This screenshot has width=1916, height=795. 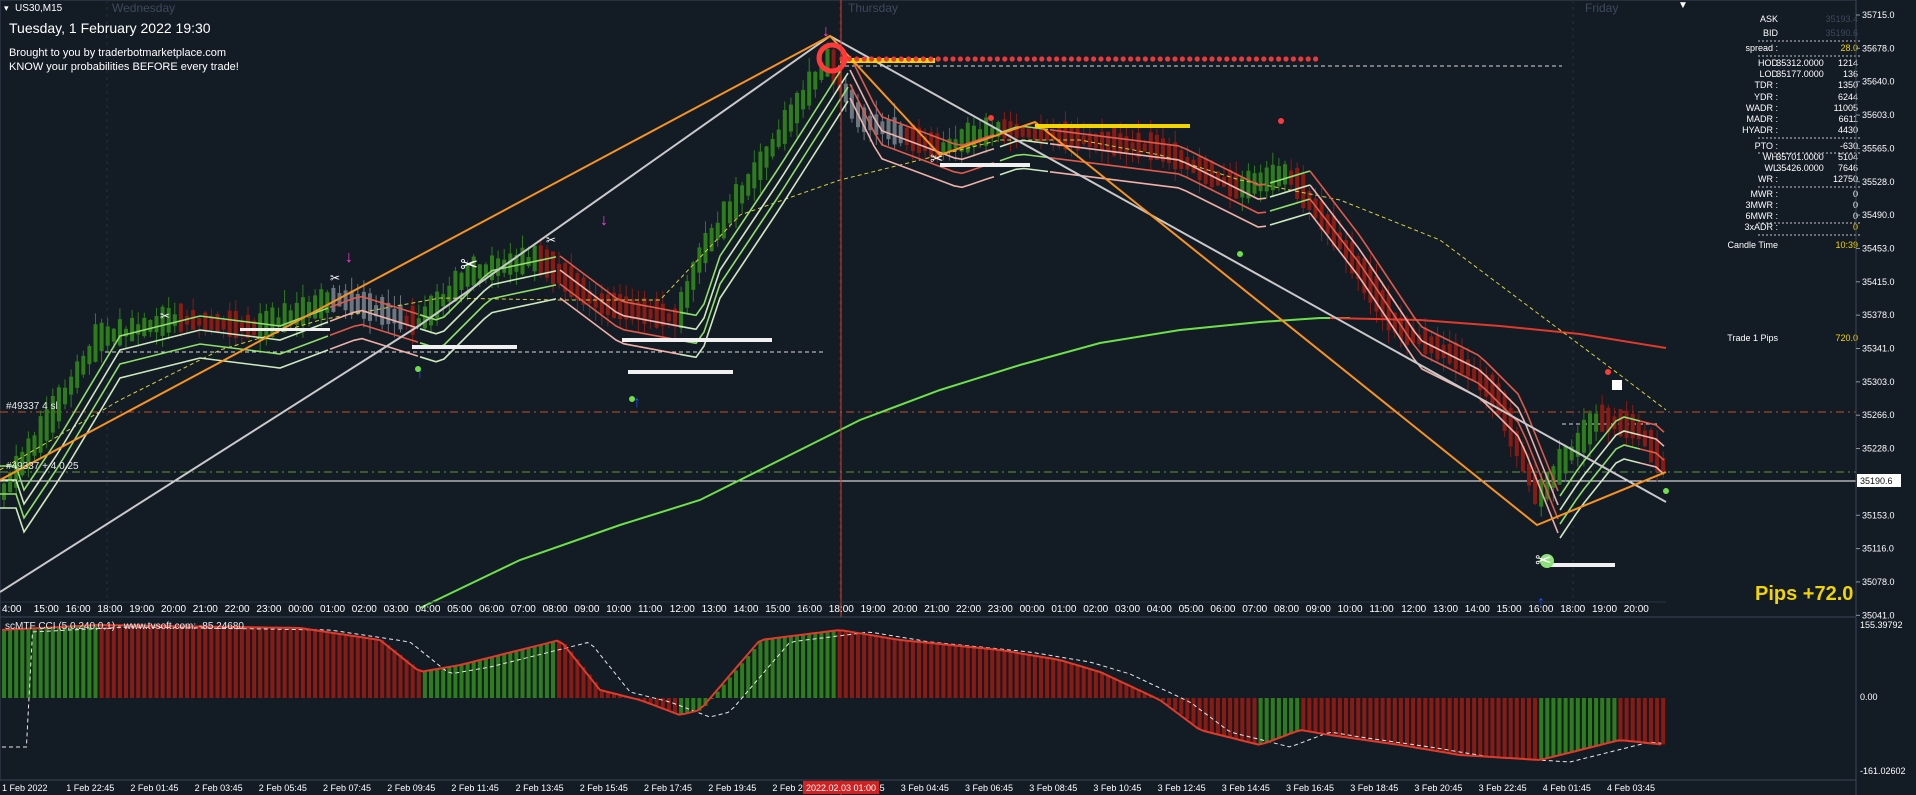 What do you see at coordinates (1032, 609) in the screenshot?
I see `time-tick-label: 00:00` at bounding box center [1032, 609].